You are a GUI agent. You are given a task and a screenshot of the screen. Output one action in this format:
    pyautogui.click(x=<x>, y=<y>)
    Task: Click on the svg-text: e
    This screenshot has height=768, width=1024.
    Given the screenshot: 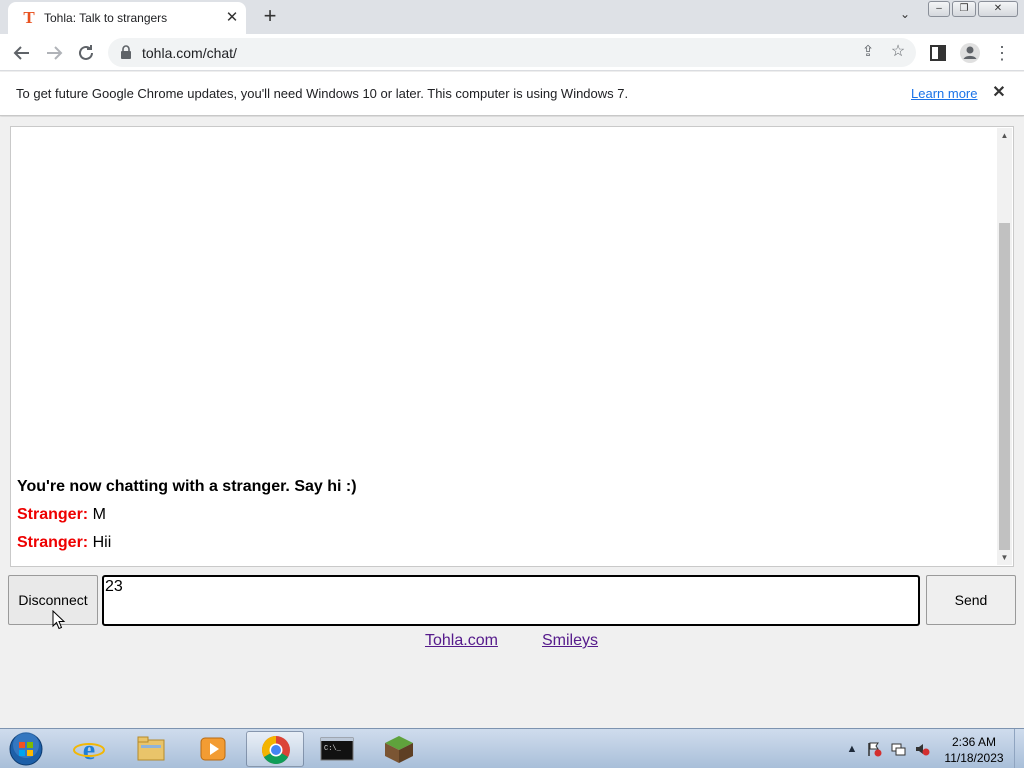 What is the action you would take?
    pyautogui.click(x=89, y=750)
    